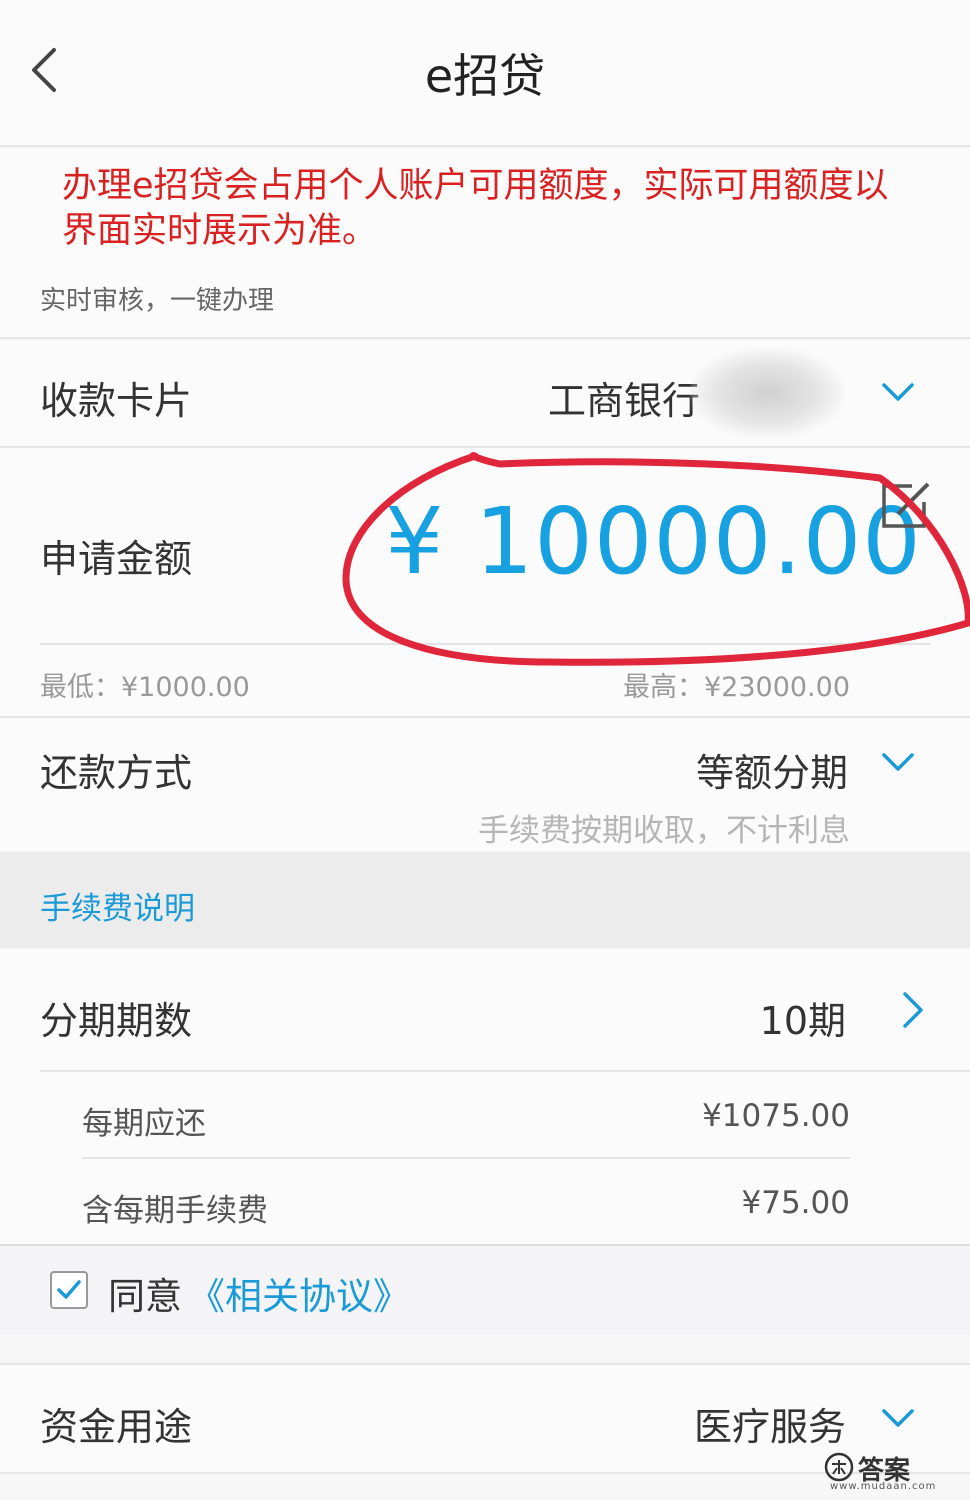 This screenshot has height=1500, width=970. Describe the element at coordinates (116, 559) in the screenshot. I see `amount-label: 申请金额` at that location.